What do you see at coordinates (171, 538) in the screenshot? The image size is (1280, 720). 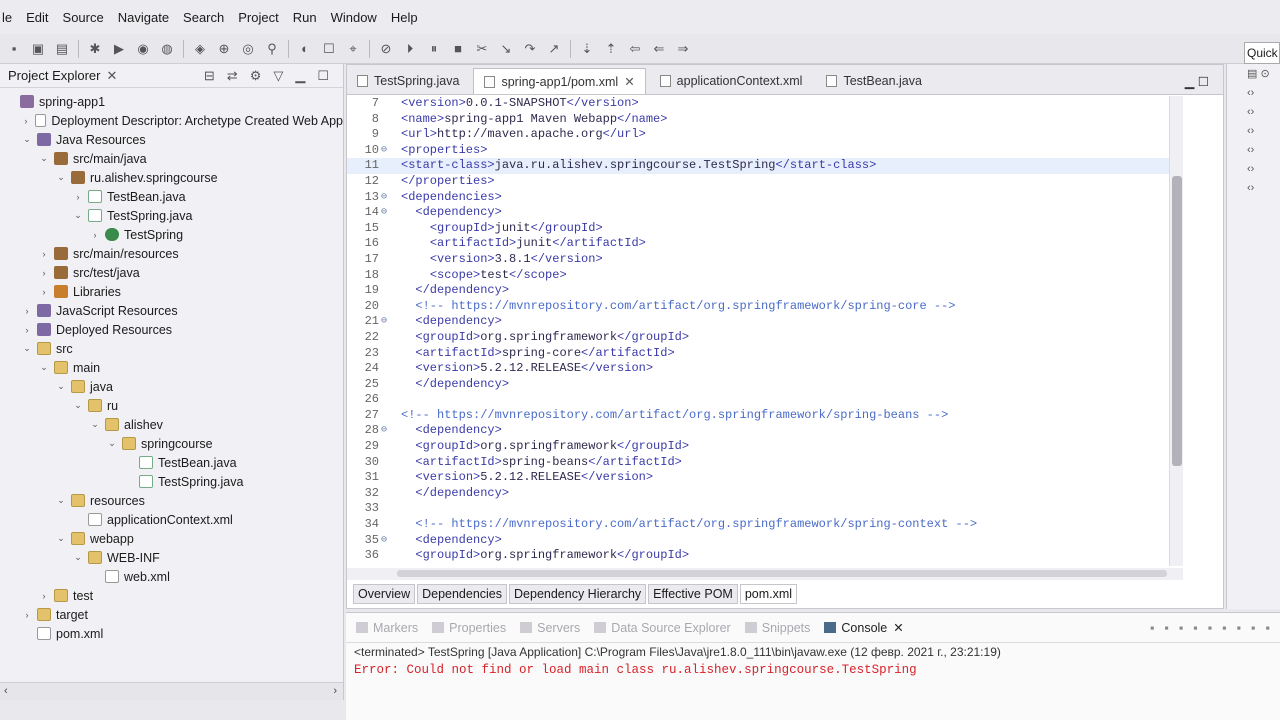 I see `tree-item: ⌄ webapp` at bounding box center [171, 538].